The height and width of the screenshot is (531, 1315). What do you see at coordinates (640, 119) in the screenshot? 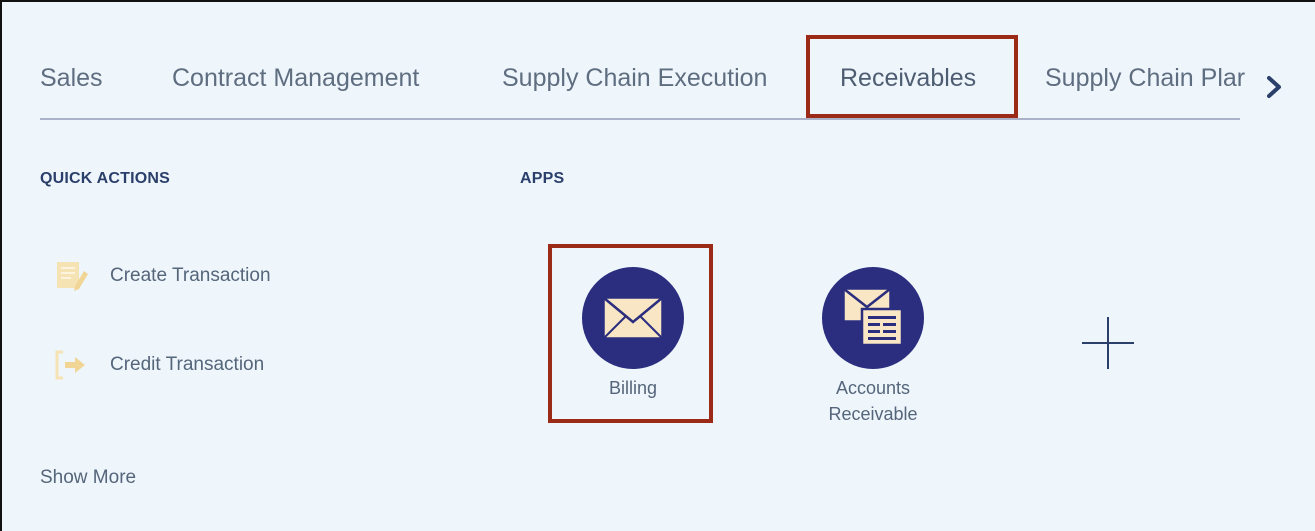
I see `tab-strip-underline` at bounding box center [640, 119].